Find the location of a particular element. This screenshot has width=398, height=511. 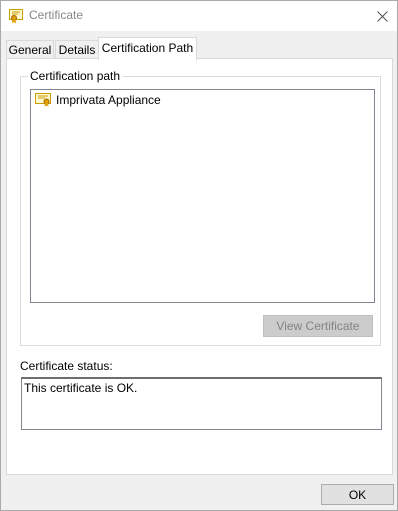

certificate-status-label: Certificate status: is located at coordinates (66, 366).